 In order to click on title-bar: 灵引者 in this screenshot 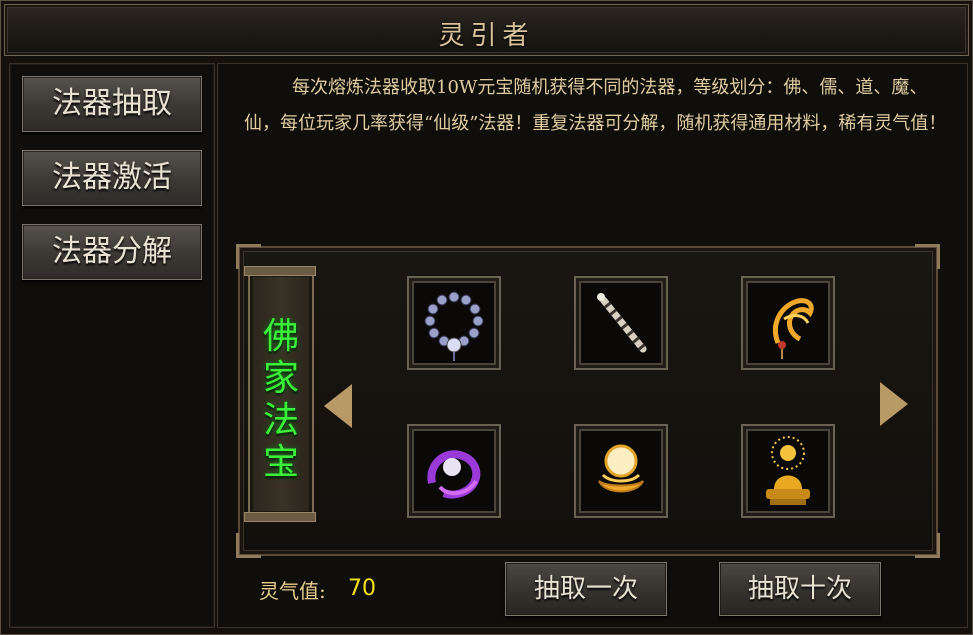, I will do `click(486, 30)`.